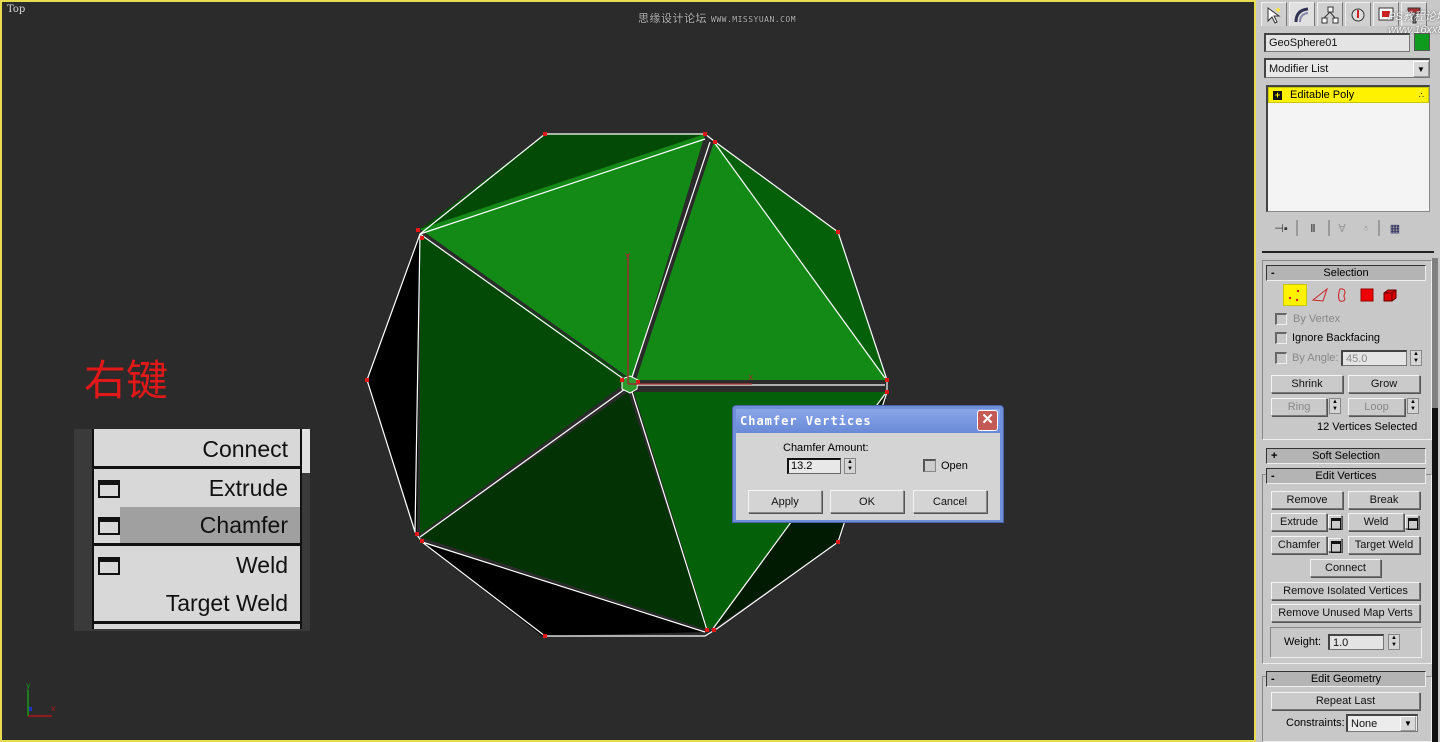  I want to click on chamfer-settings-icon, so click(1335, 545).